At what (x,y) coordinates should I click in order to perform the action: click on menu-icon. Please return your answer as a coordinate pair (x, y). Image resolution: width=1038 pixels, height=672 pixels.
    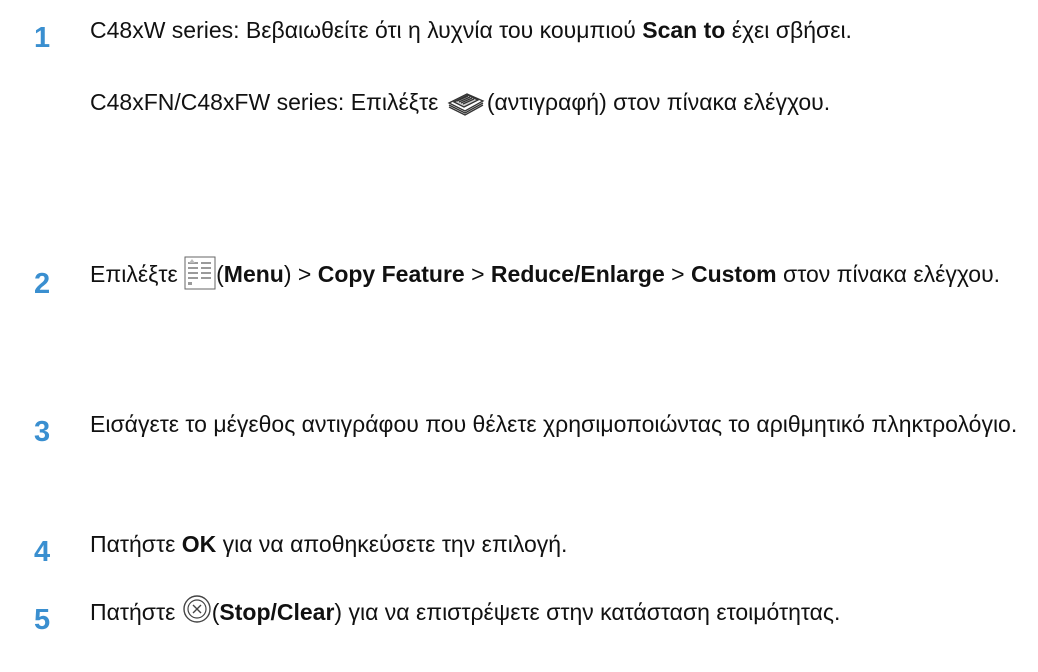
    Looking at the image, I should click on (200, 273).